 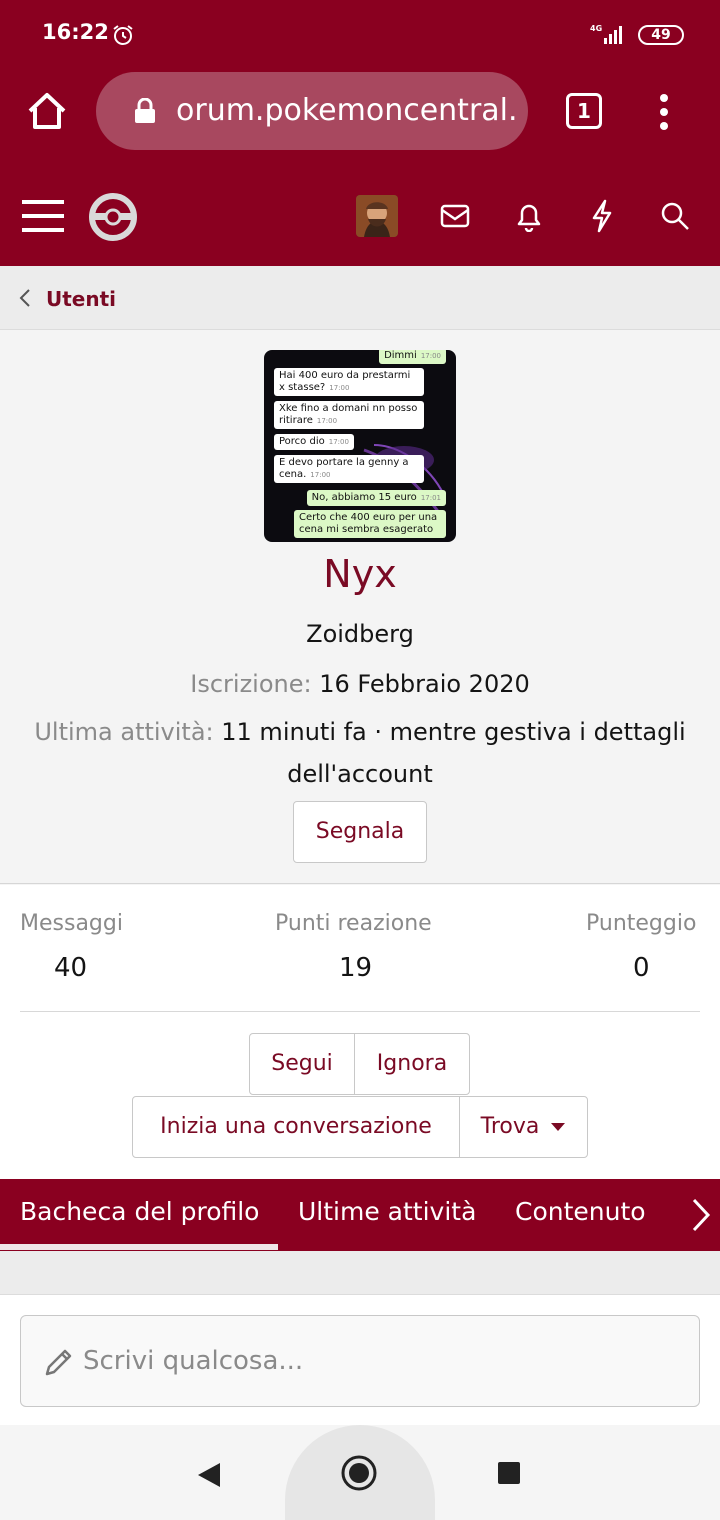 I want to click on joined-info: Iscrizione: 16 Febbraio 2020, so click(x=360, y=684).